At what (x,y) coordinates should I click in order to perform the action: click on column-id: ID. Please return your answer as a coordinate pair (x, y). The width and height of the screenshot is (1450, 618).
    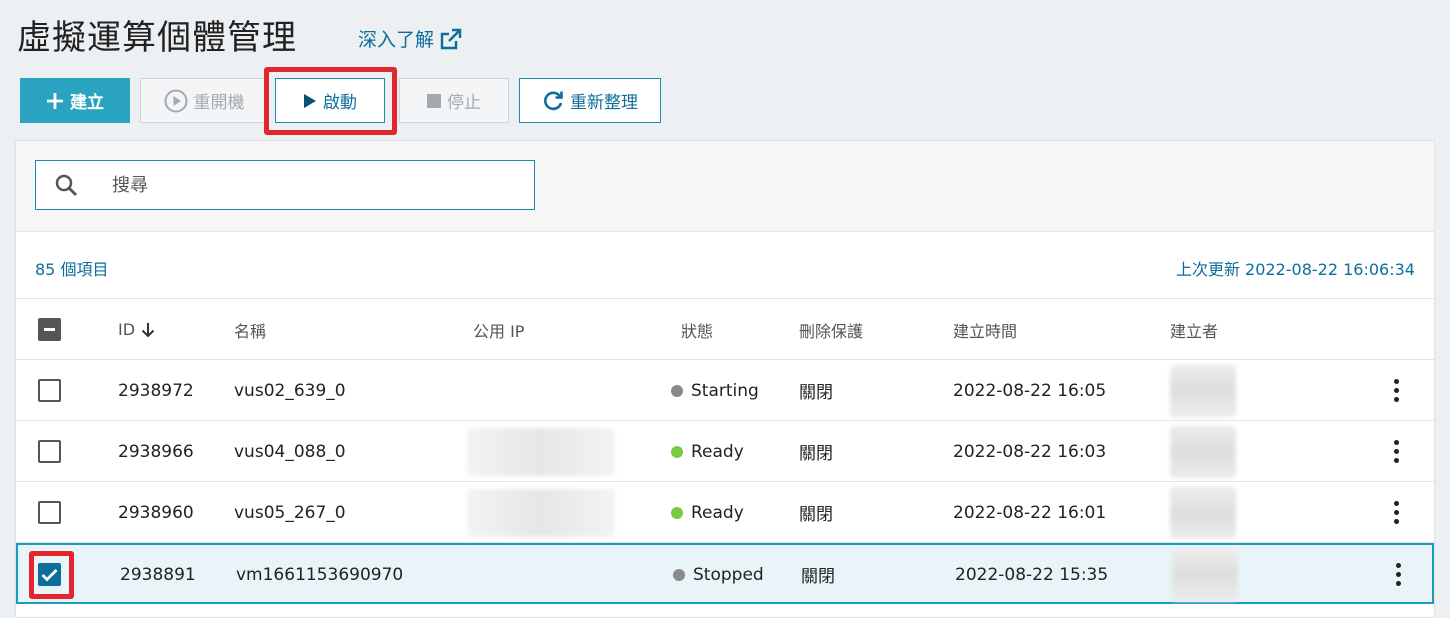
    Looking at the image, I should click on (136, 329).